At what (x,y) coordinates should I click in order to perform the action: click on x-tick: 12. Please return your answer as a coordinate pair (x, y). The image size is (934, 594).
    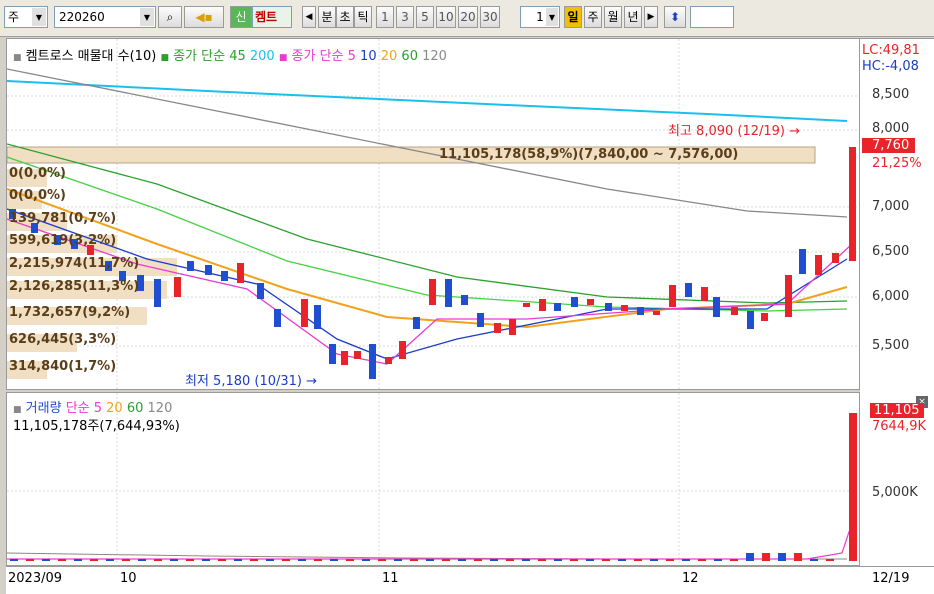
    Looking at the image, I should click on (690, 578).